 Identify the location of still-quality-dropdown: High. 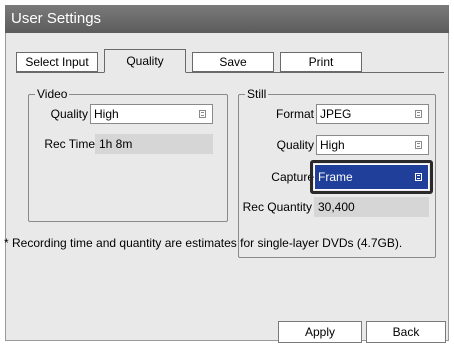
(372, 145).